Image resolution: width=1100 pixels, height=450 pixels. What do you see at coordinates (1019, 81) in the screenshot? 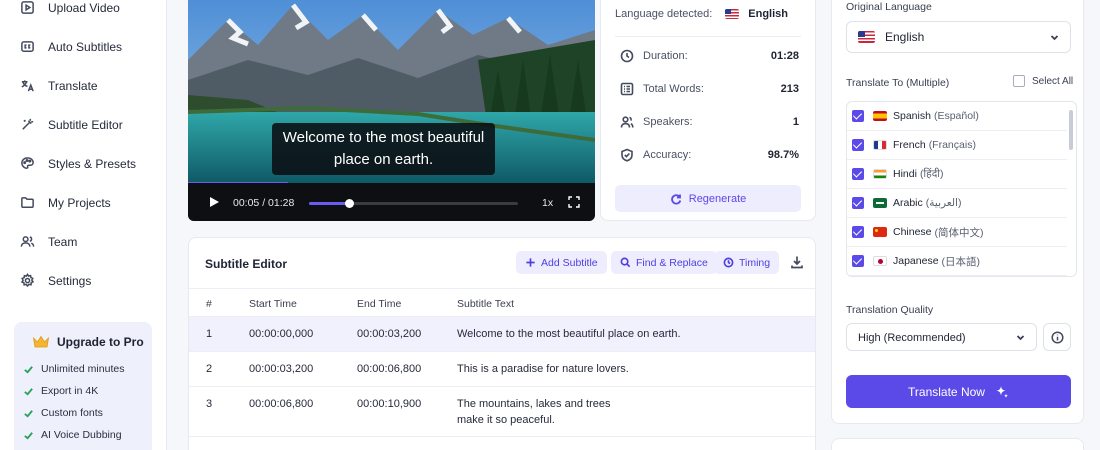
I see `checkbox` at bounding box center [1019, 81].